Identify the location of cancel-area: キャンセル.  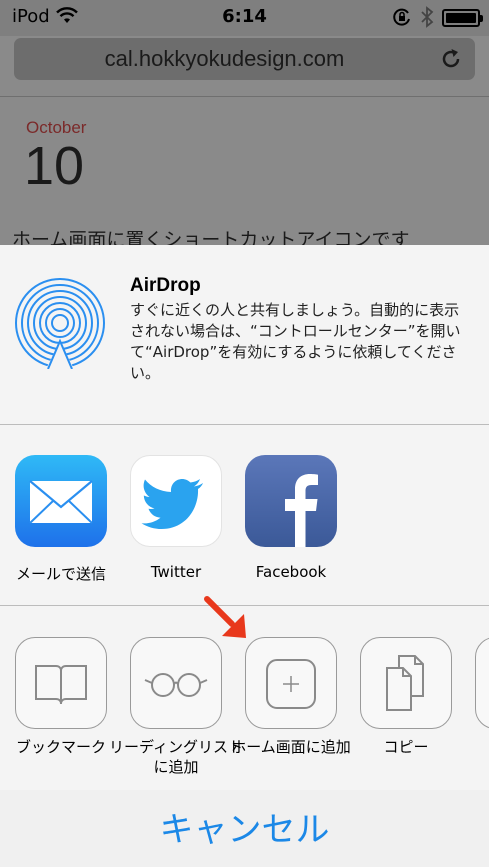
(244, 828).